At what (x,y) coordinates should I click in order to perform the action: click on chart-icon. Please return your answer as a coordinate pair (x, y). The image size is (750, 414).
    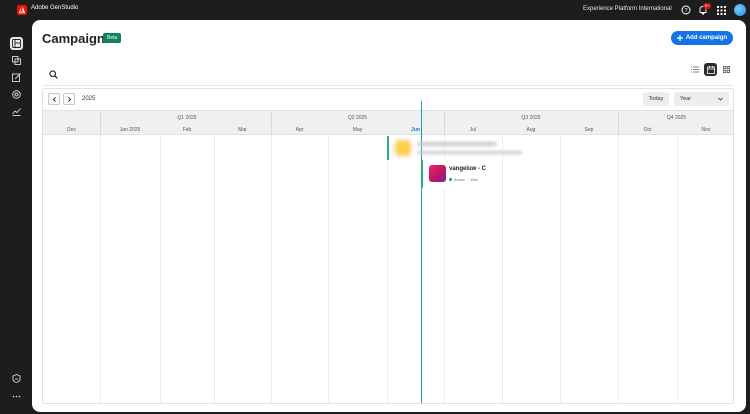
    Looking at the image, I should click on (16, 112).